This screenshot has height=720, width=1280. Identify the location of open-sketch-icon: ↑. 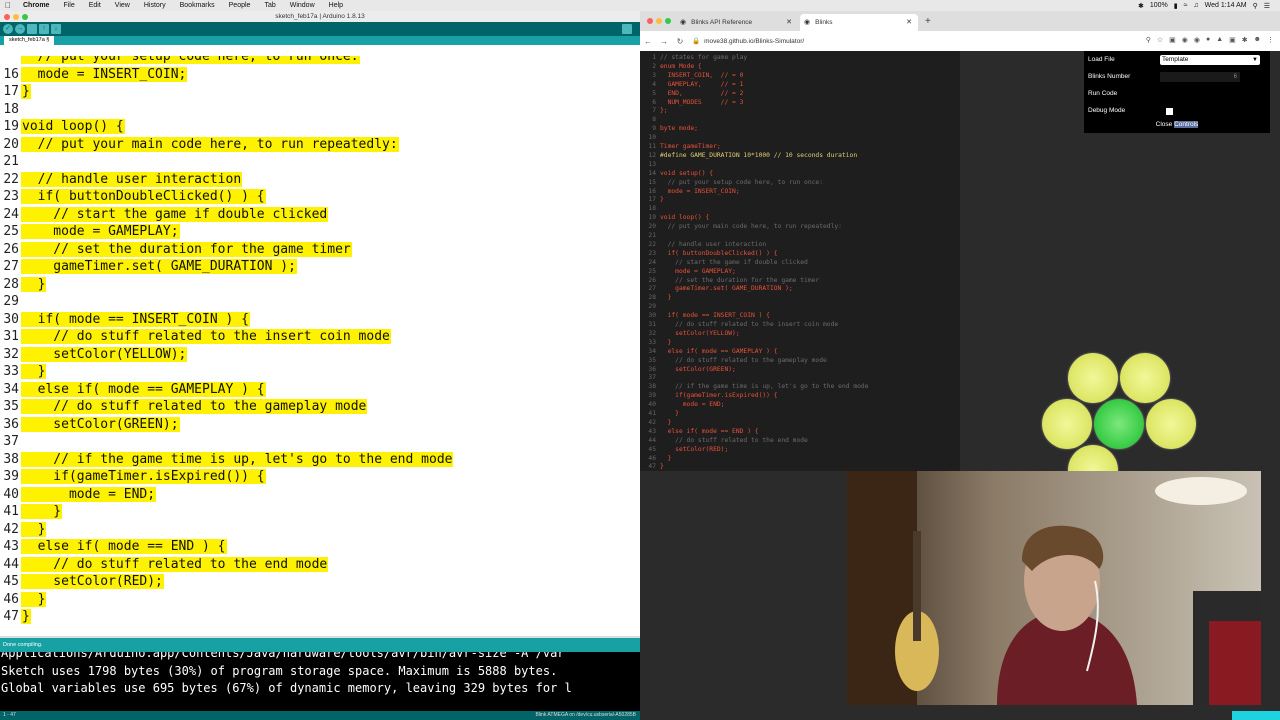
(44, 29).